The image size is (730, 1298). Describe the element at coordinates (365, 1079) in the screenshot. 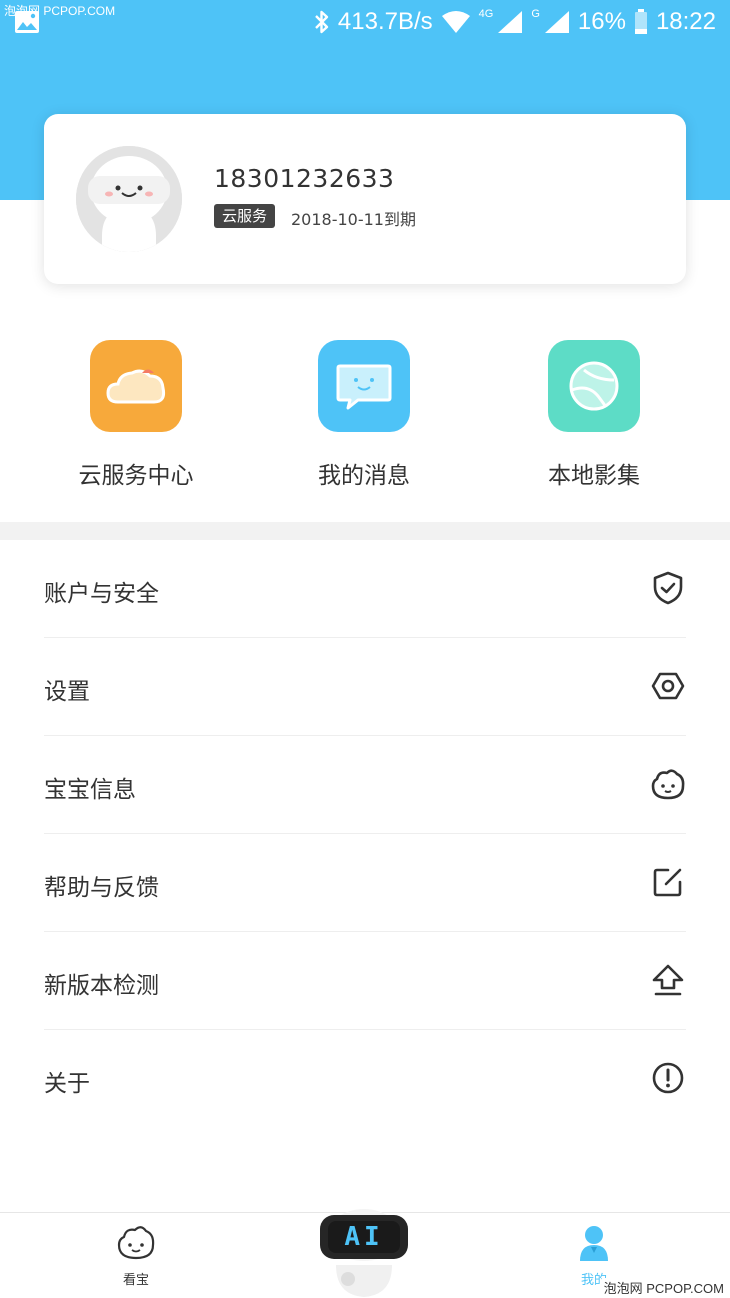

I see `menu-item-about: 关于` at that location.